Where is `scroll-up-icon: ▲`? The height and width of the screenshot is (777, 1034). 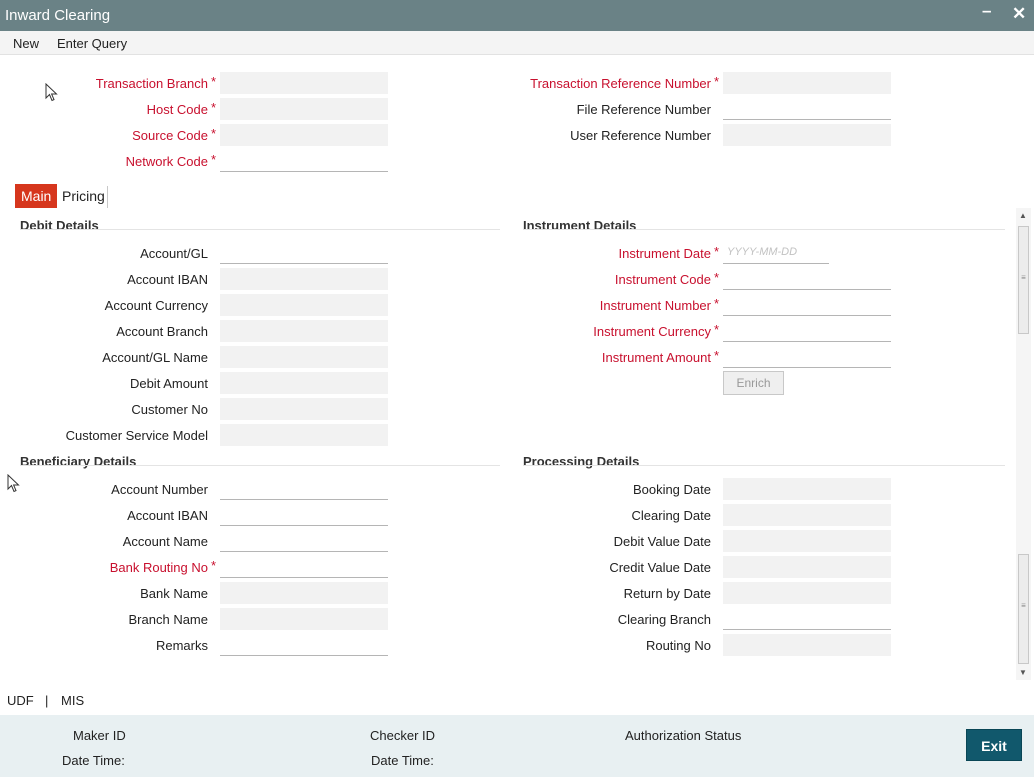
scroll-up-icon: ▲ is located at coordinates (1023, 215).